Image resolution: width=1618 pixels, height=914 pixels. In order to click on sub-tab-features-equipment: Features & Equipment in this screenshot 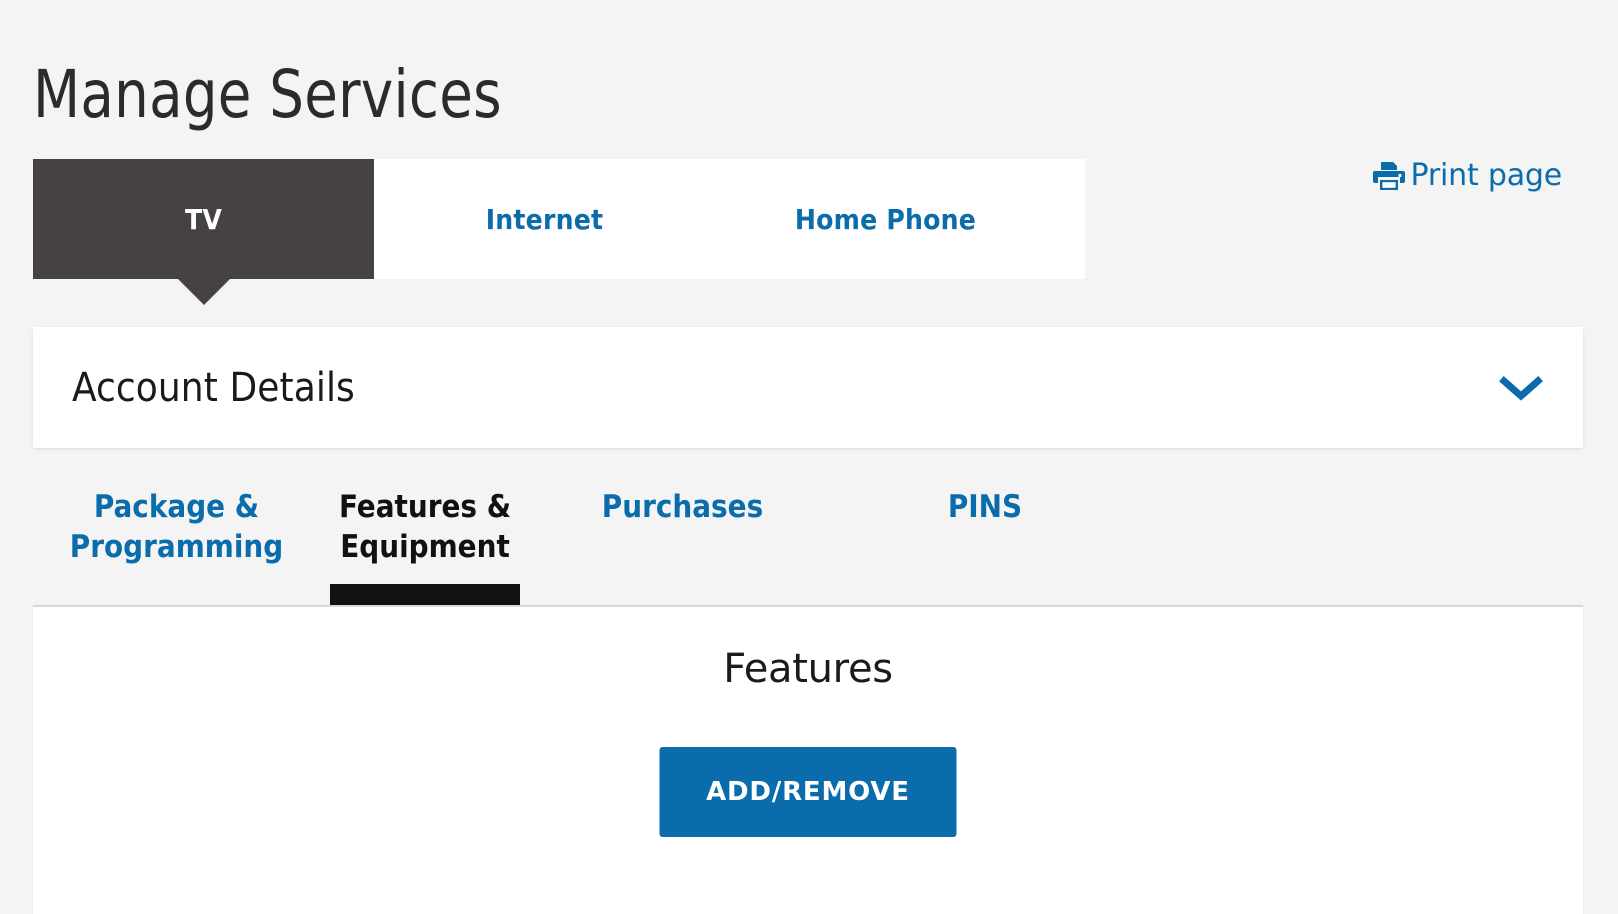, I will do `click(425, 537)`.